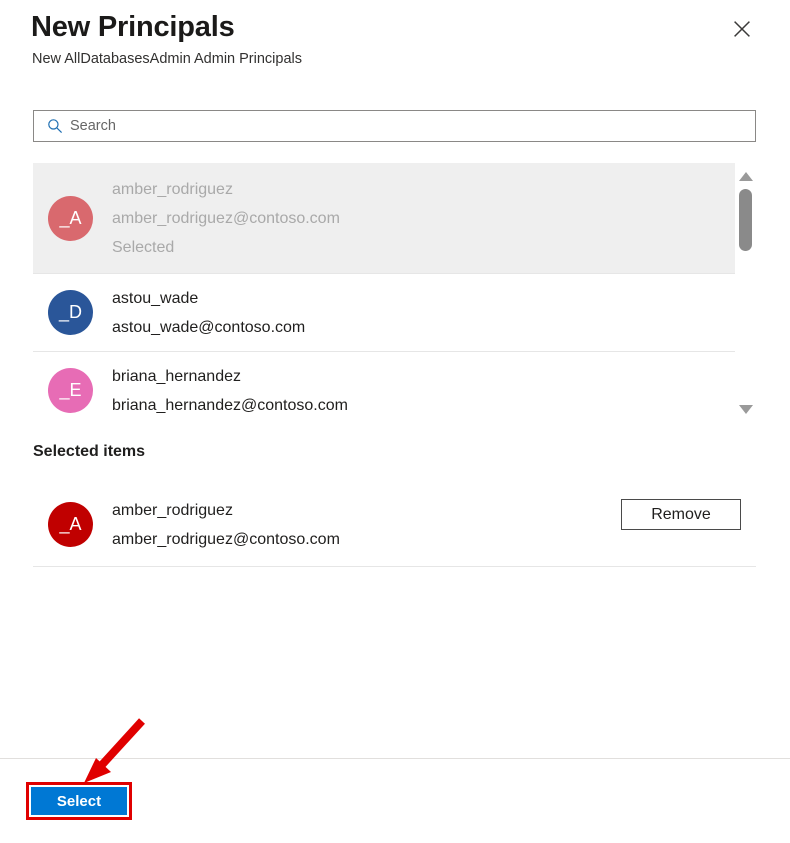  Describe the element at coordinates (412, 126) in the screenshot. I see `search-input` at that location.